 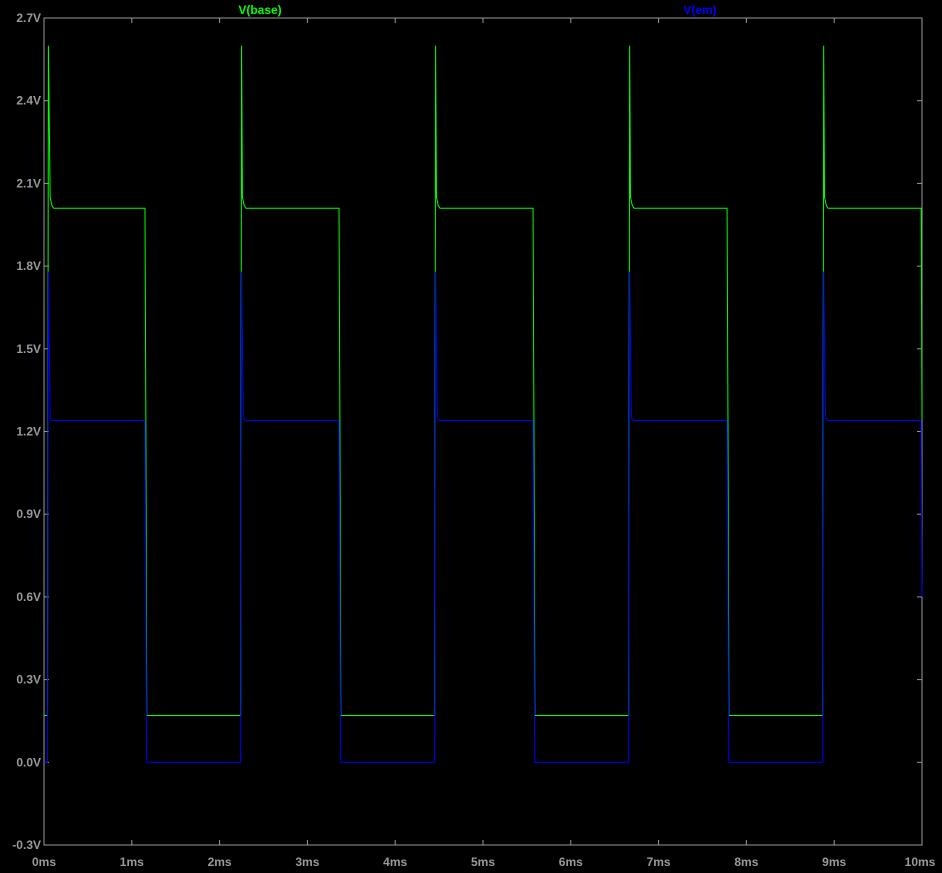 What do you see at coordinates (220, 862) in the screenshot?
I see `x-tick-label: 2ms` at bounding box center [220, 862].